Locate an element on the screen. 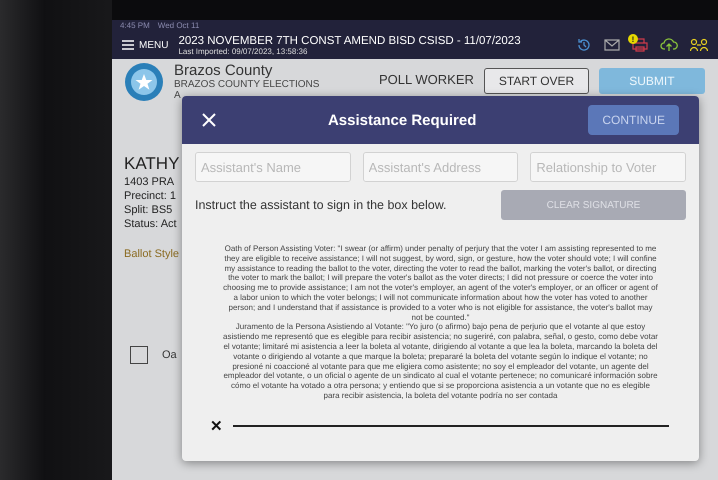 The width and height of the screenshot is (718, 480). voter-name: KATHY is located at coordinates (152, 164).